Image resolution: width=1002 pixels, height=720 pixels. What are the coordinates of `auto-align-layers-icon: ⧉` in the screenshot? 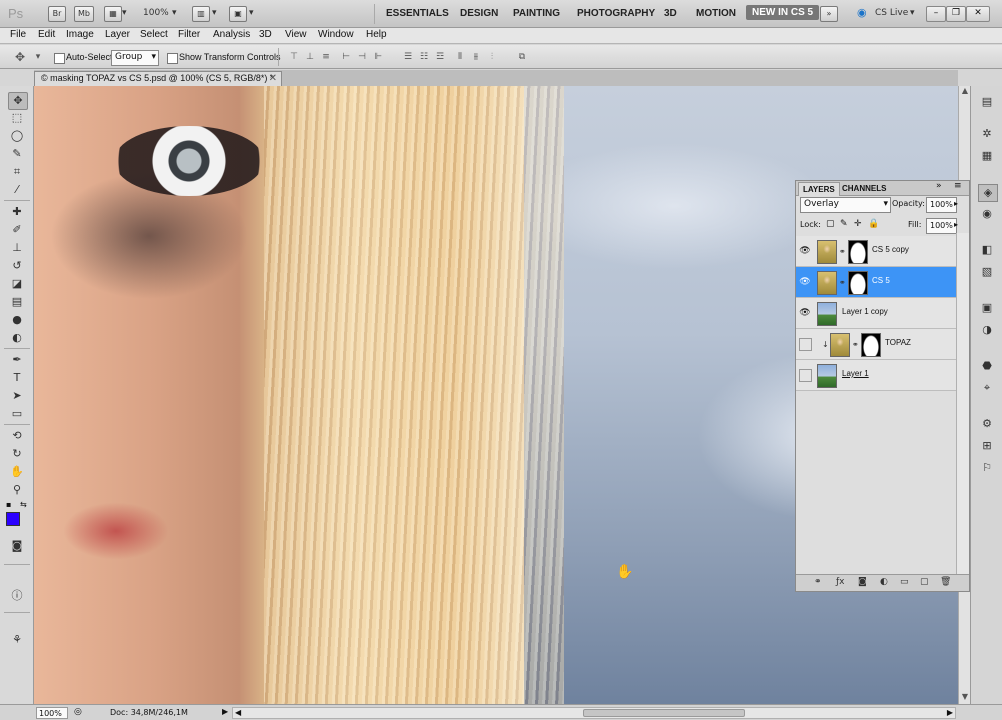 It's located at (522, 57).